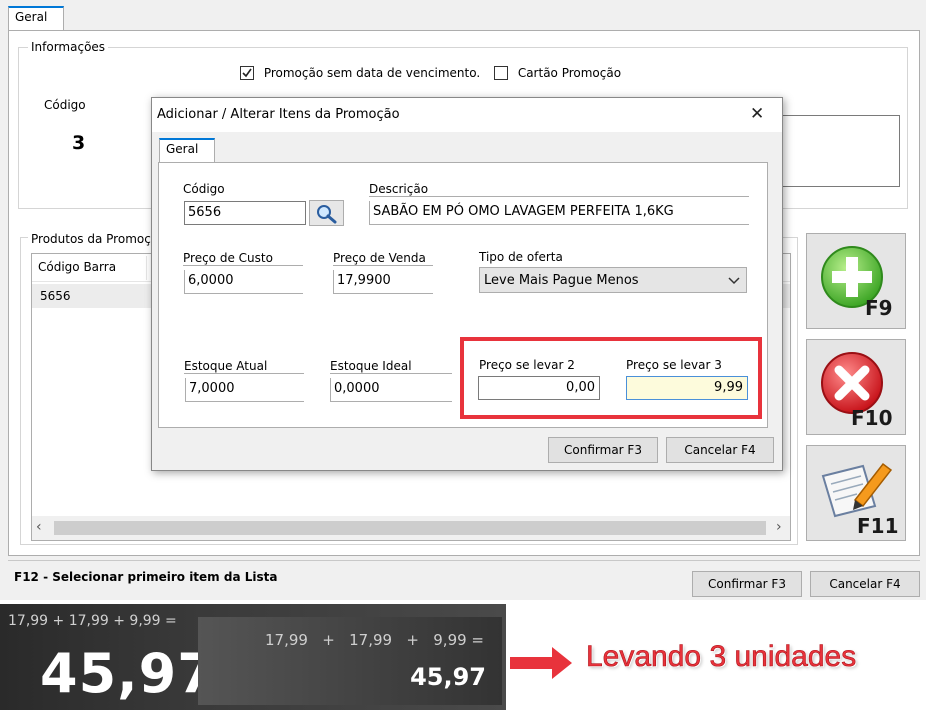 The image size is (926, 710). What do you see at coordinates (857, 490) in the screenshot?
I see `edit-document-icon` at bounding box center [857, 490].